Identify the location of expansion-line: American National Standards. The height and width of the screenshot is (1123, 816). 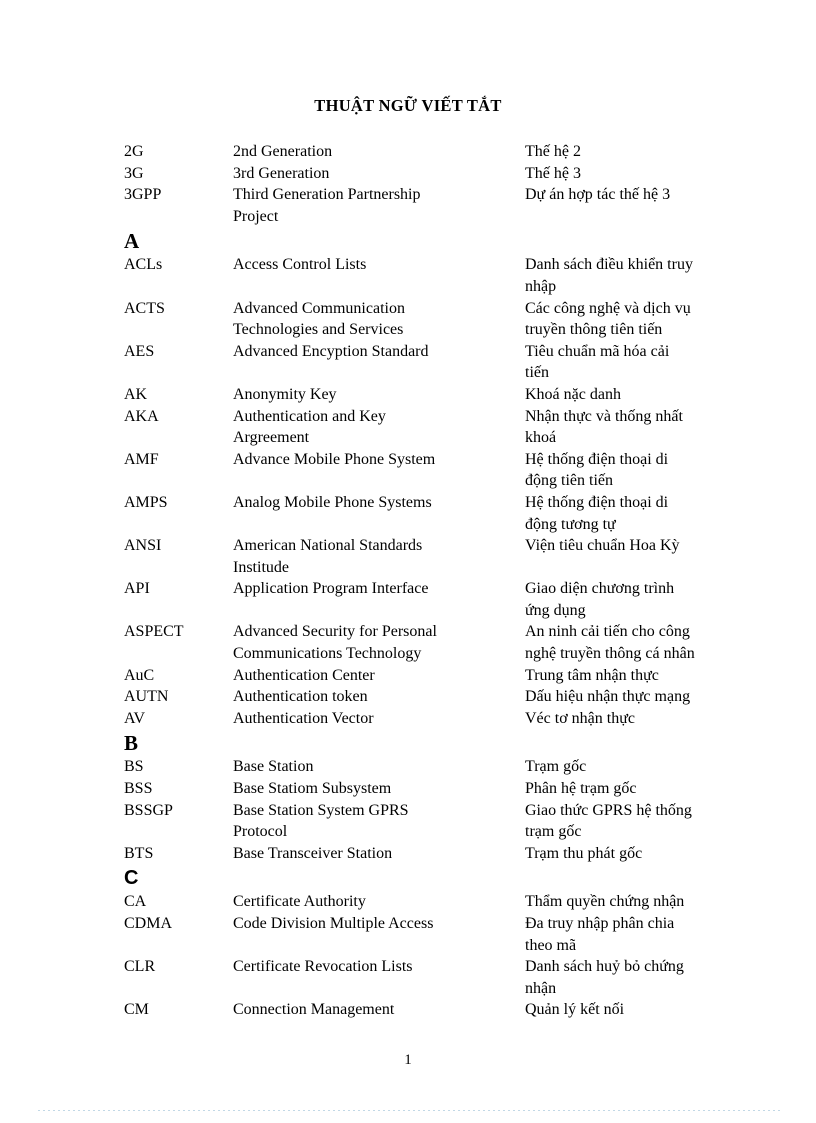
(328, 546).